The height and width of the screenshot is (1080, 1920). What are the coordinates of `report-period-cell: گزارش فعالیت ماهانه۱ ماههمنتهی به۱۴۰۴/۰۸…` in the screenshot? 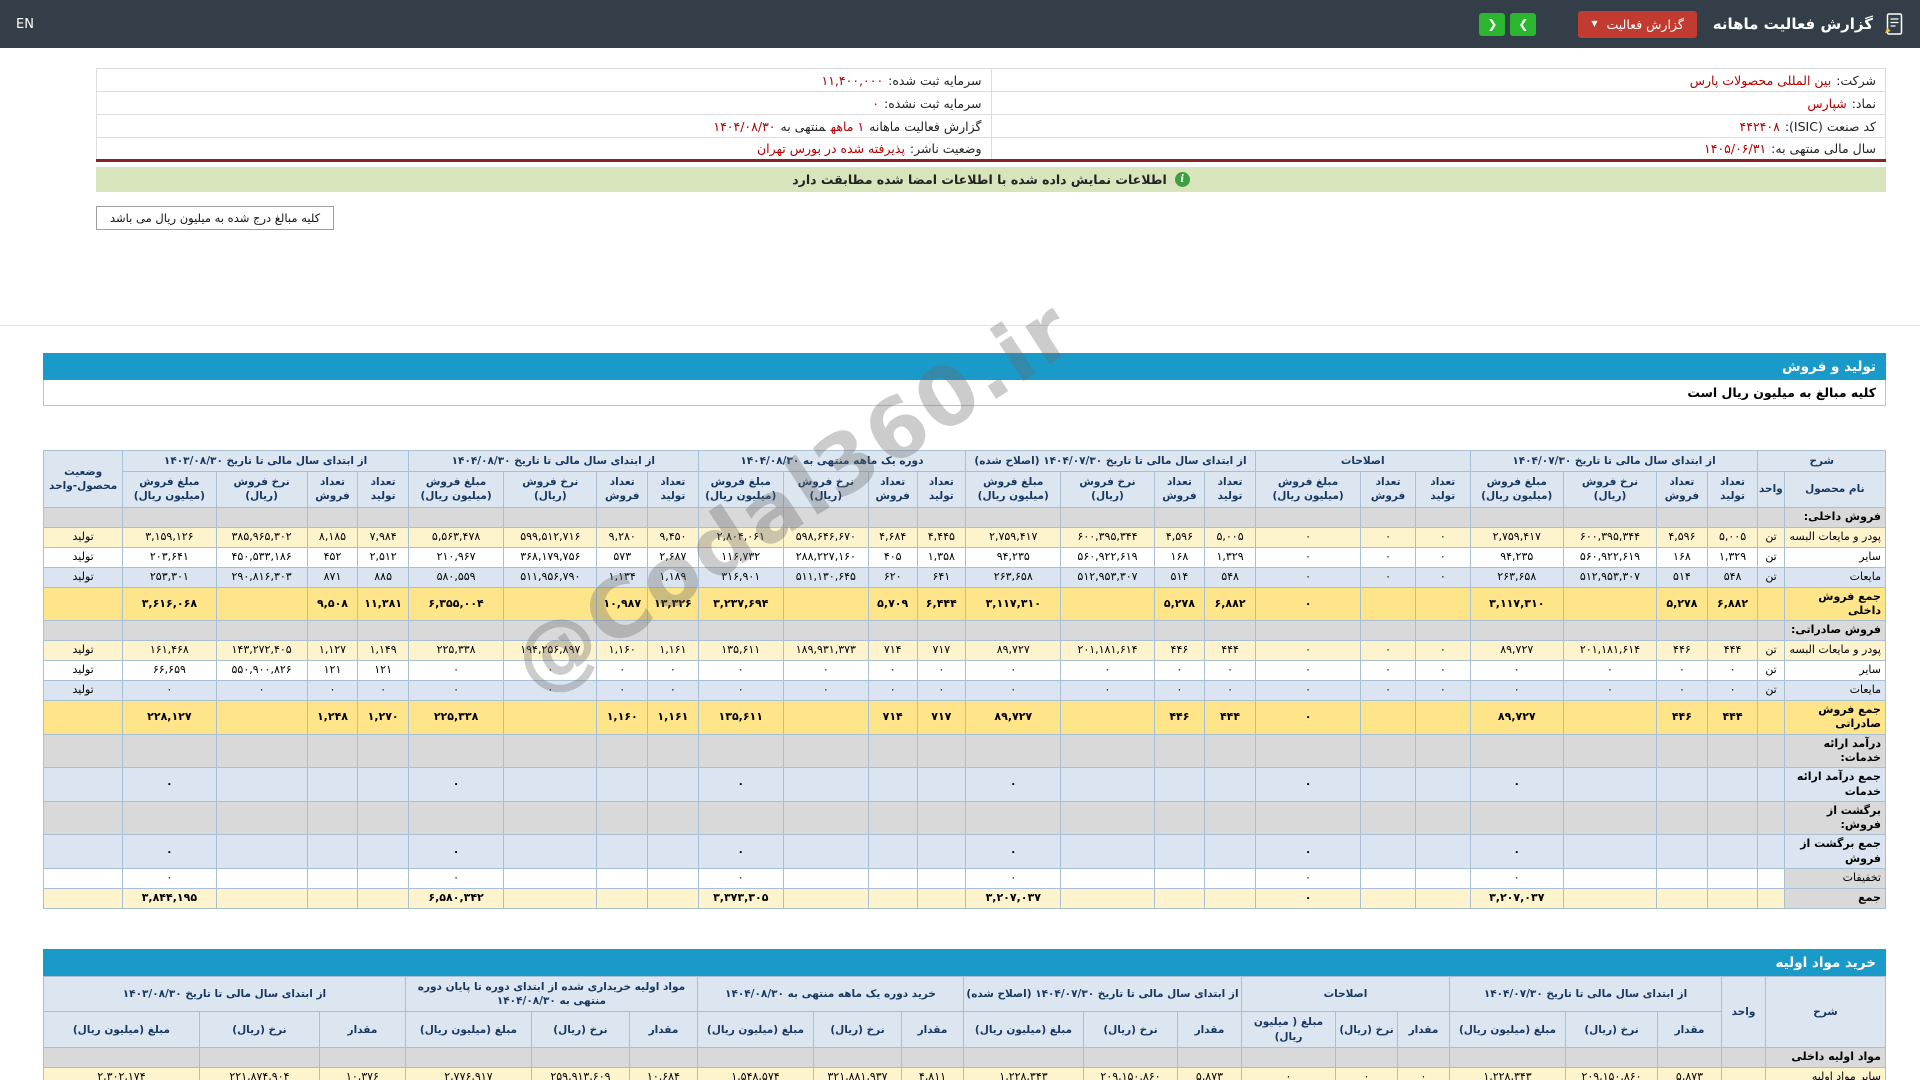 It's located at (544, 126).